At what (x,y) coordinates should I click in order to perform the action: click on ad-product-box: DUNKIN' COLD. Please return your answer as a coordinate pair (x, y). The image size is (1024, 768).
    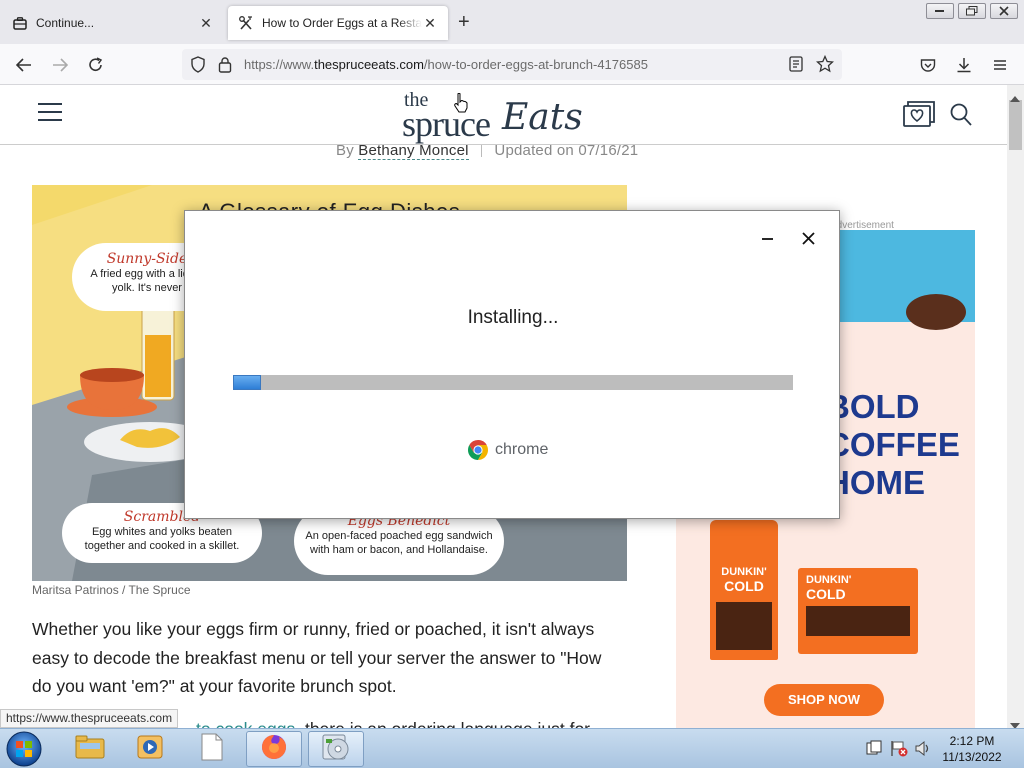
    Looking at the image, I should click on (858, 611).